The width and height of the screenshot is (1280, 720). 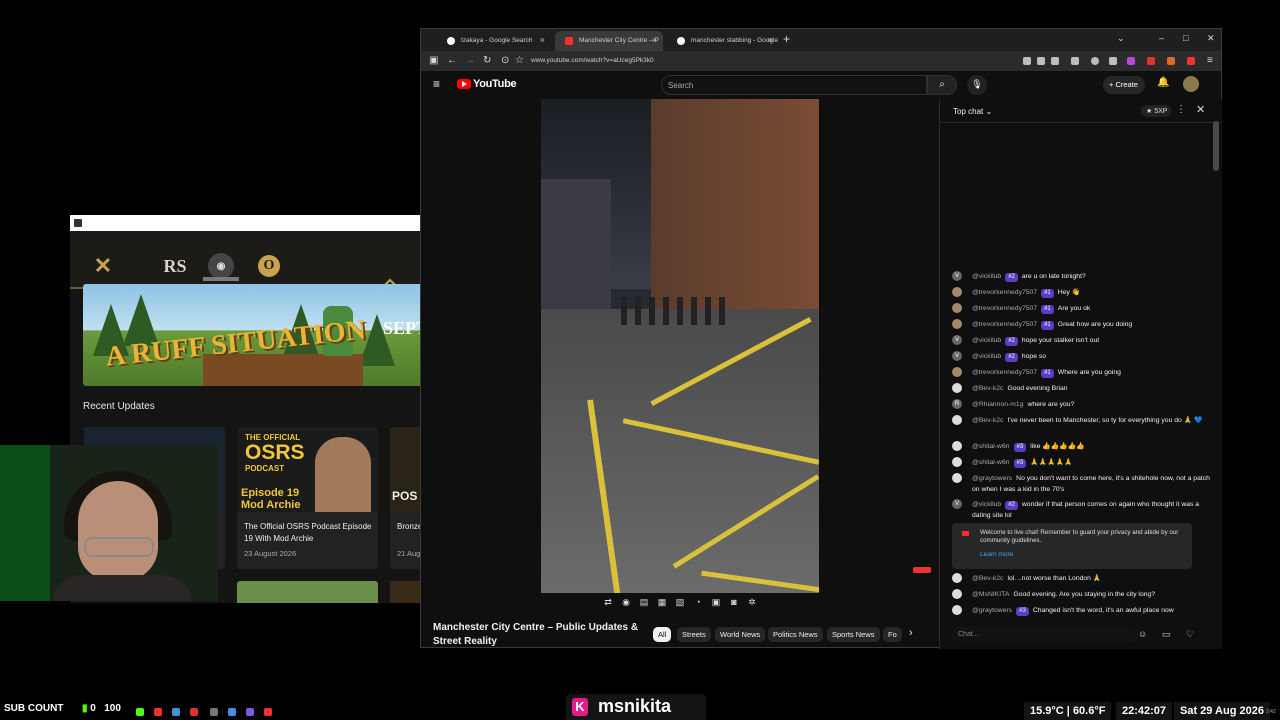 What do you see at coordinates (1081, 276) in the screenshot?
I see `chat-message: V @vickilub #2 are u on late tonight?` at bounding box center [1081, 276].